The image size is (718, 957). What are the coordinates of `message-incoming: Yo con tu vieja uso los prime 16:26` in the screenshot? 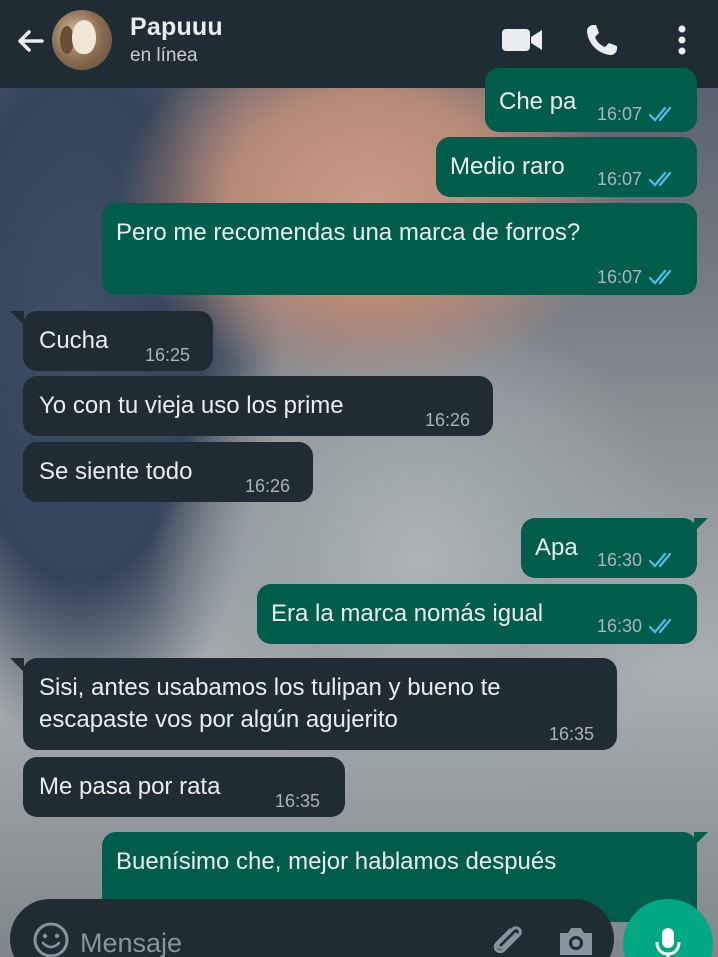 It's located at (258, 406).